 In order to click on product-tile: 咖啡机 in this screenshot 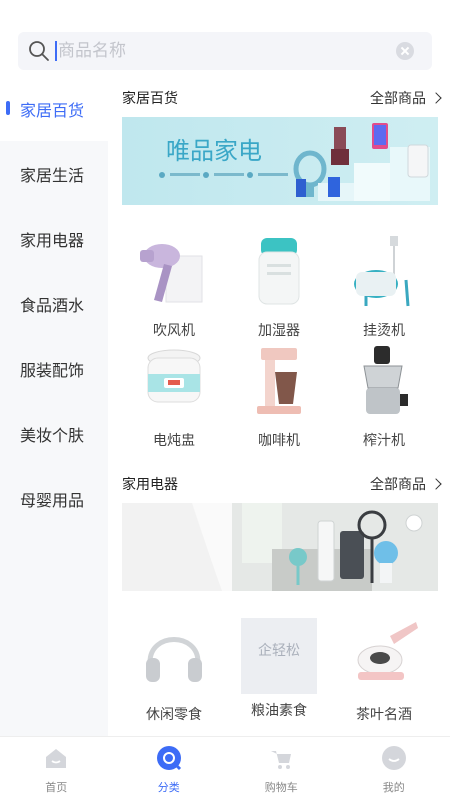, I will do `click(279, 397)`.